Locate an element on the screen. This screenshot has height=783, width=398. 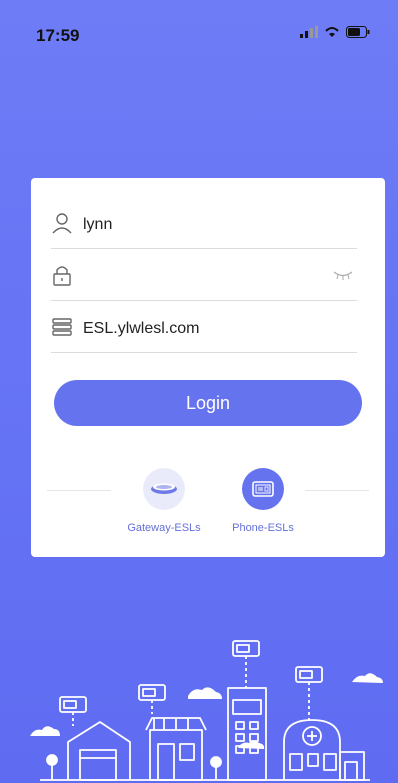
battery-icon is located at coordinates (358, 32).